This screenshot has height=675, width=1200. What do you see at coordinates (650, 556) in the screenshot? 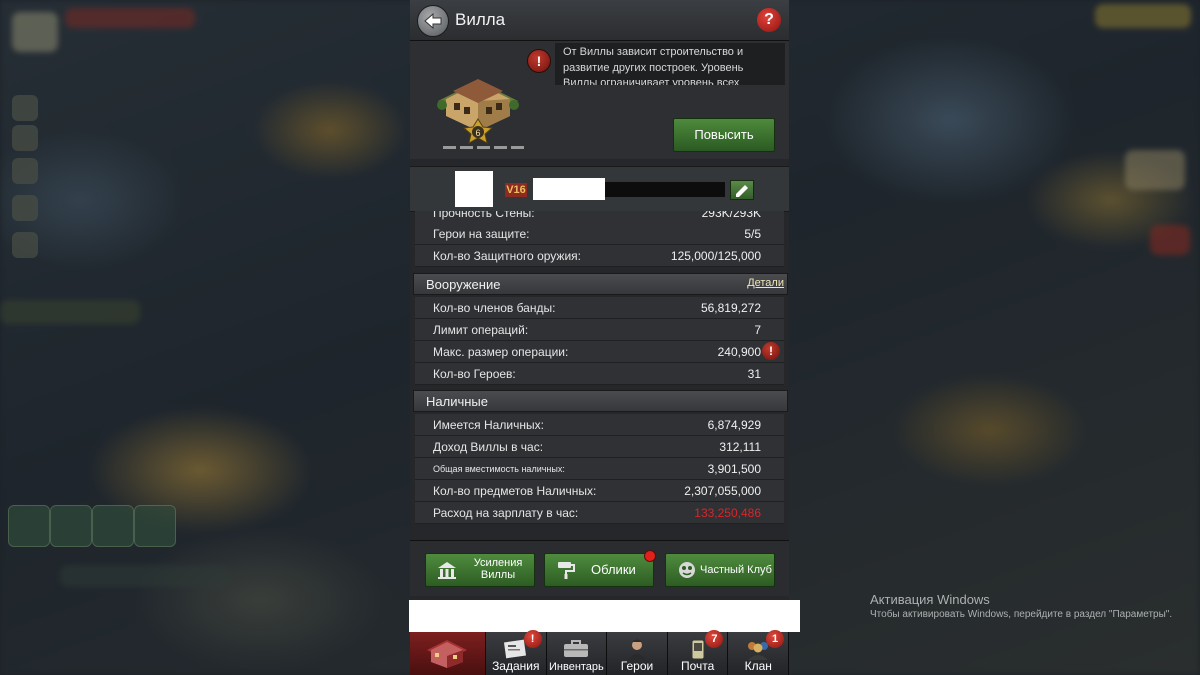
I see `notification-dot` at bounding box center [650, 556].